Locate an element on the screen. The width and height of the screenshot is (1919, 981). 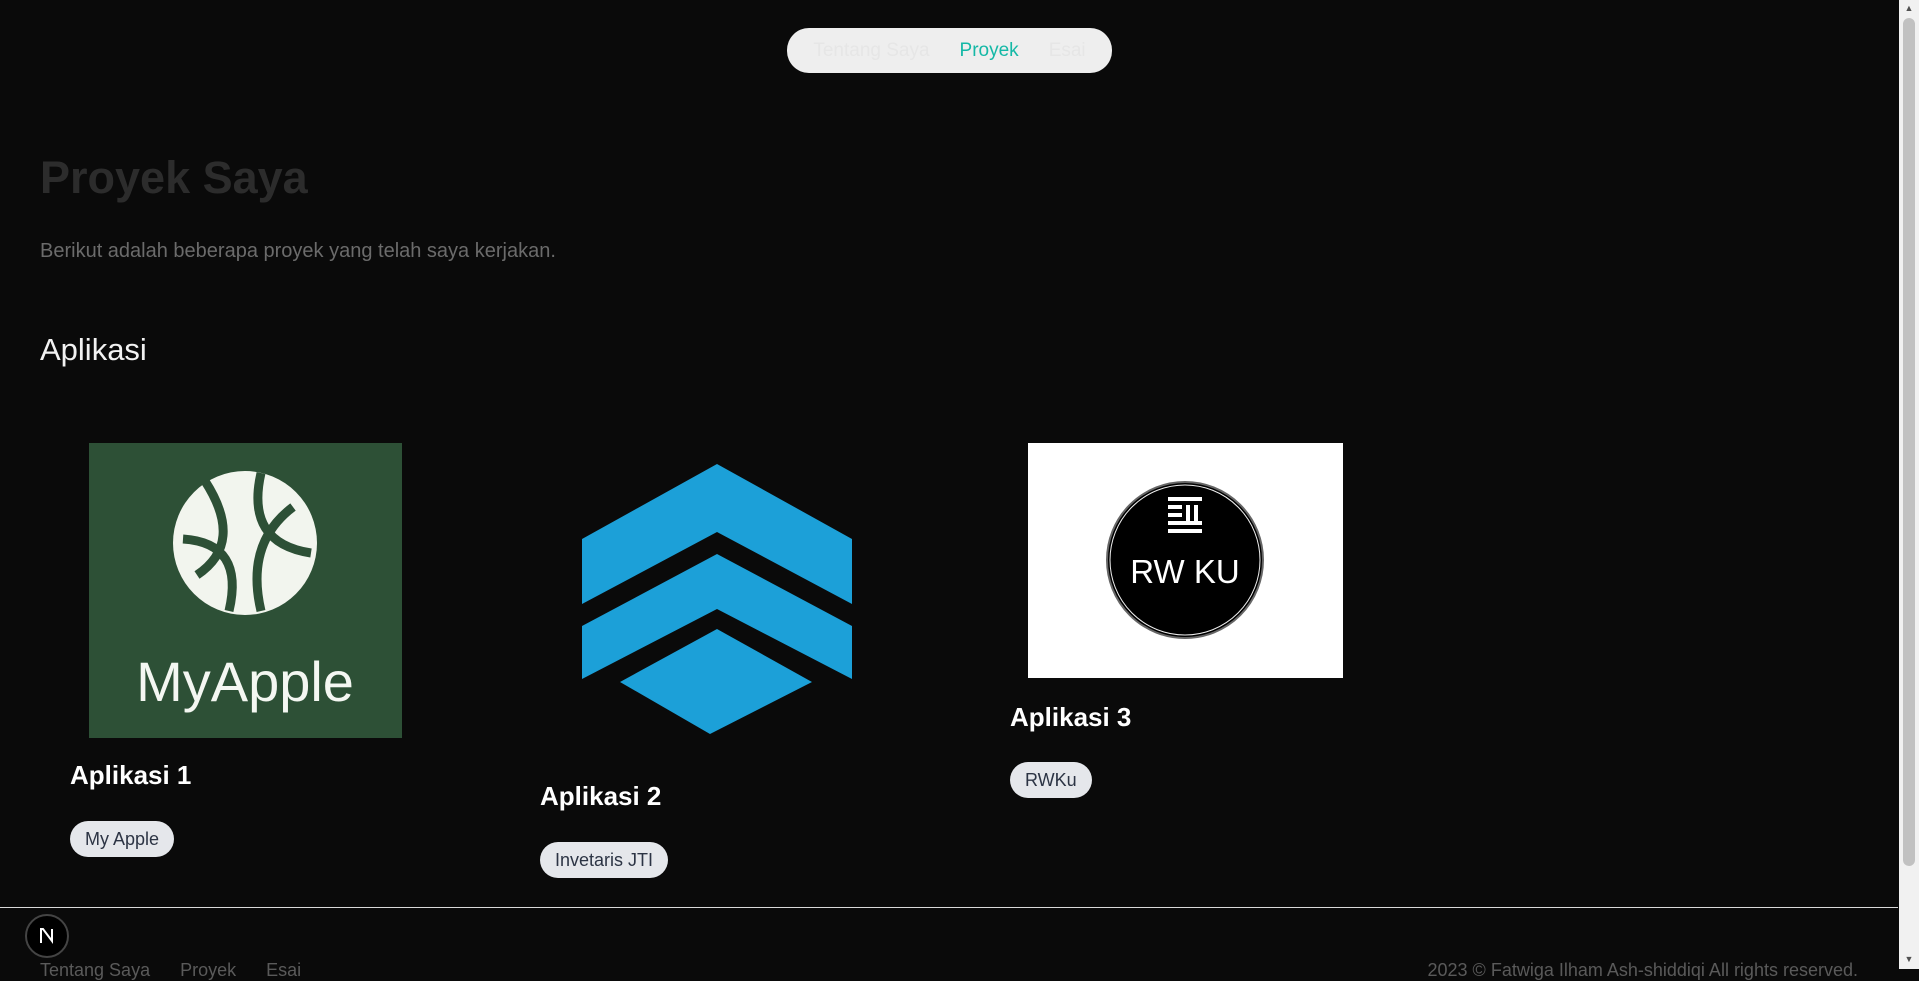
nextjs-n-icon: N is located at coordinates (46, 936).